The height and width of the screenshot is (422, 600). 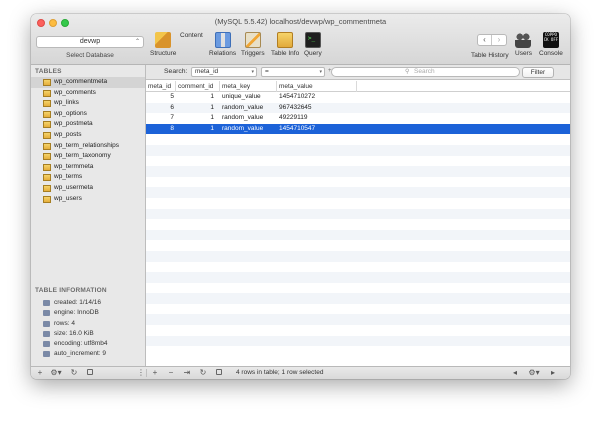 What do you see at coordinates (88, 177) in the screenshot?
I see `table-item-wp-terms: wp_terms` at bounding box center [88, 177].